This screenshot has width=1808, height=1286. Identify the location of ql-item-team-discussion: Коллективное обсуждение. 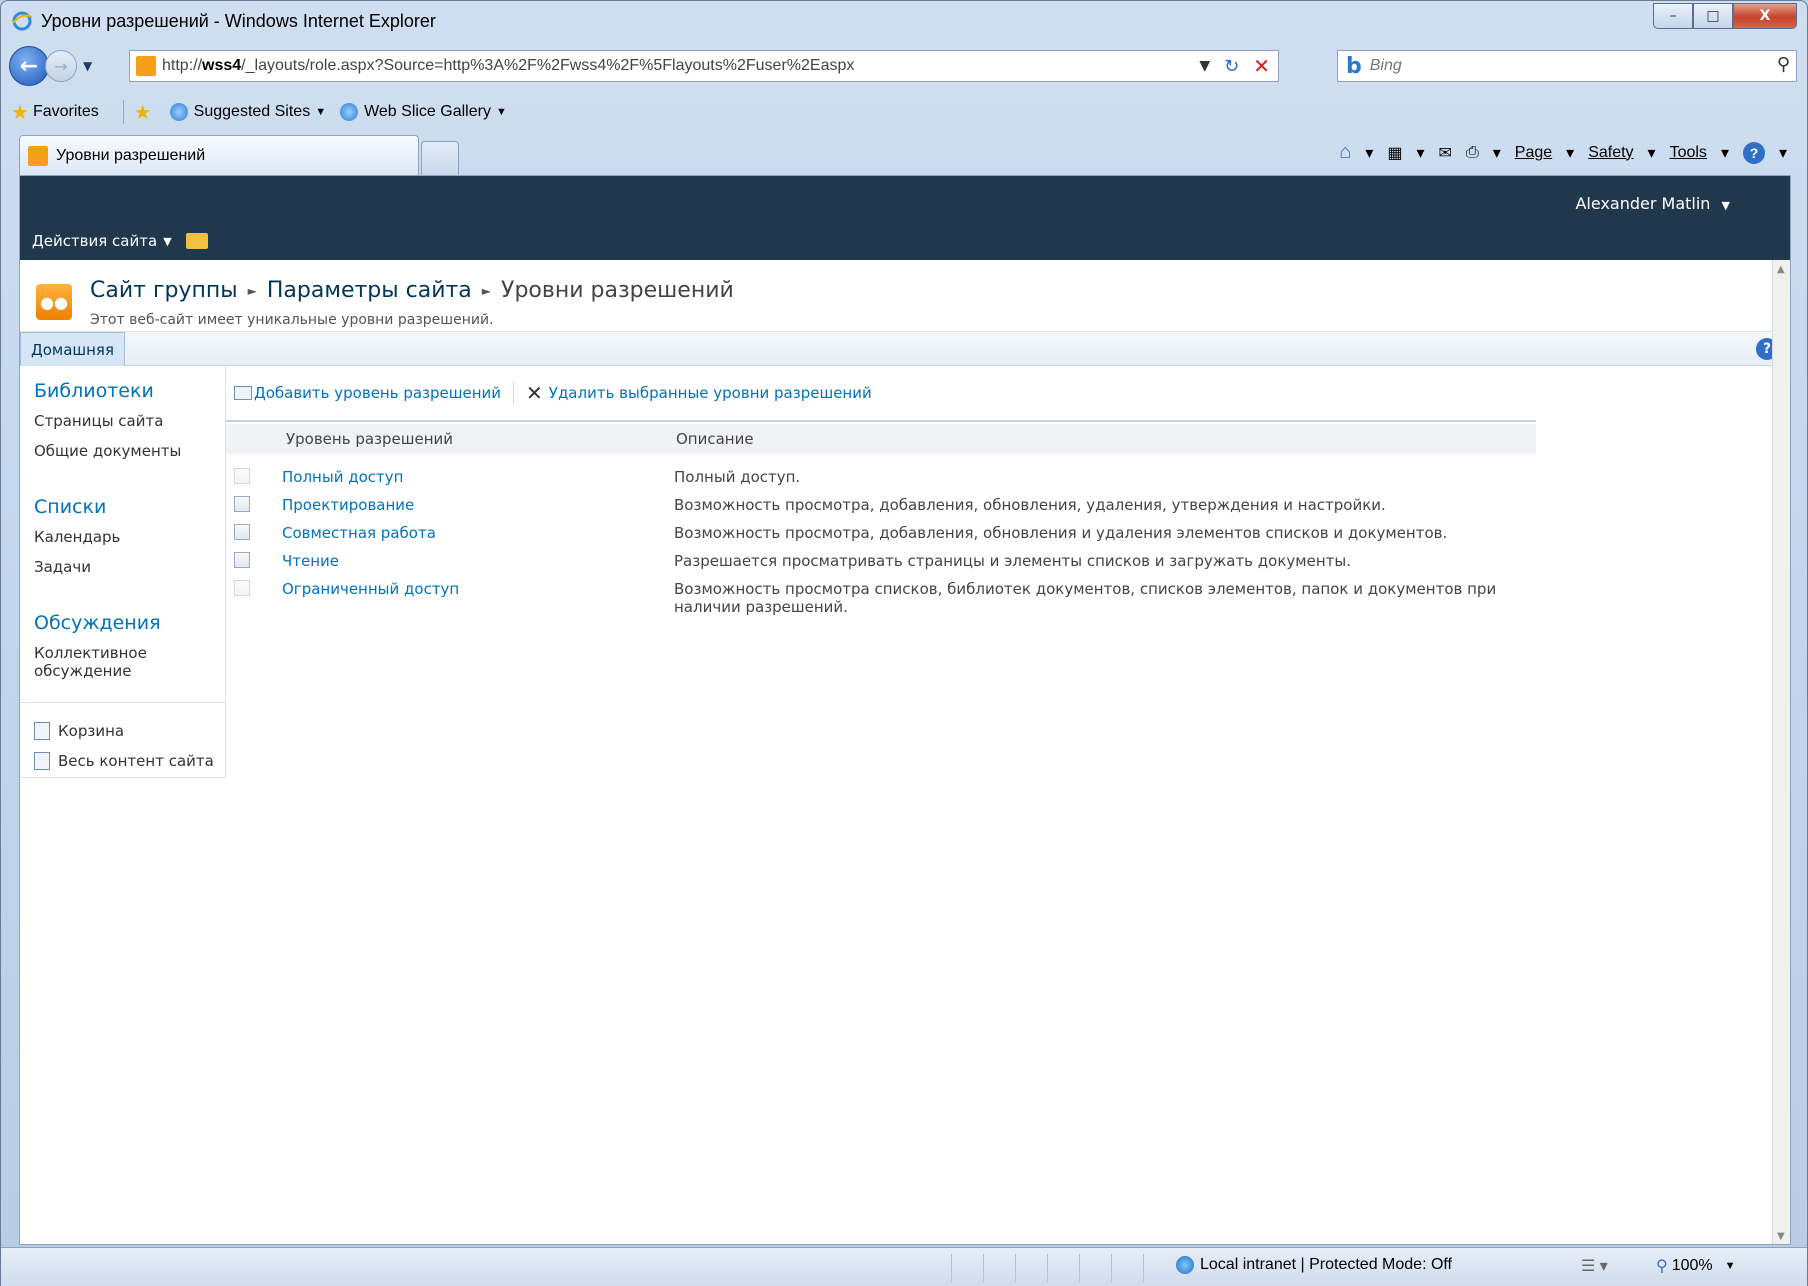
(114, 662).